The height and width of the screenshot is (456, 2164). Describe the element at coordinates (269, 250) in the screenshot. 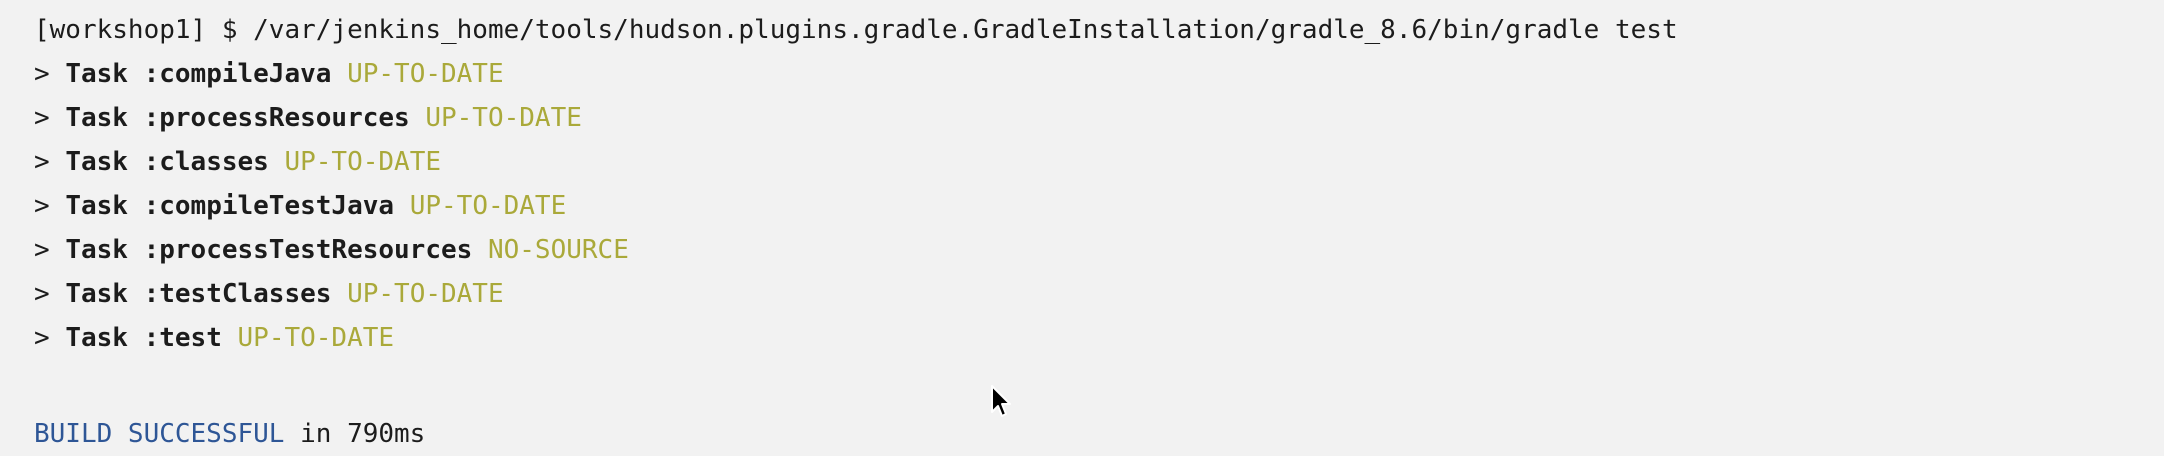

I see `task-name: Task :processTestResources` at that location.